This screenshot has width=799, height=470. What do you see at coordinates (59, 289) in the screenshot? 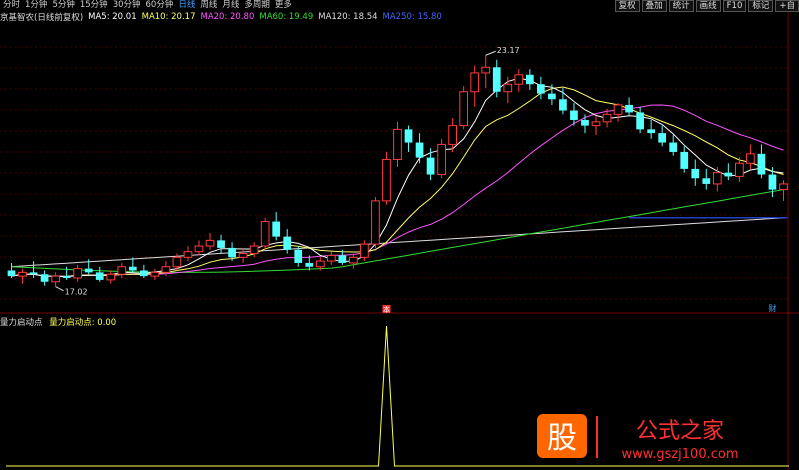
I see `low-pointer` at bounding box center [59, 289].